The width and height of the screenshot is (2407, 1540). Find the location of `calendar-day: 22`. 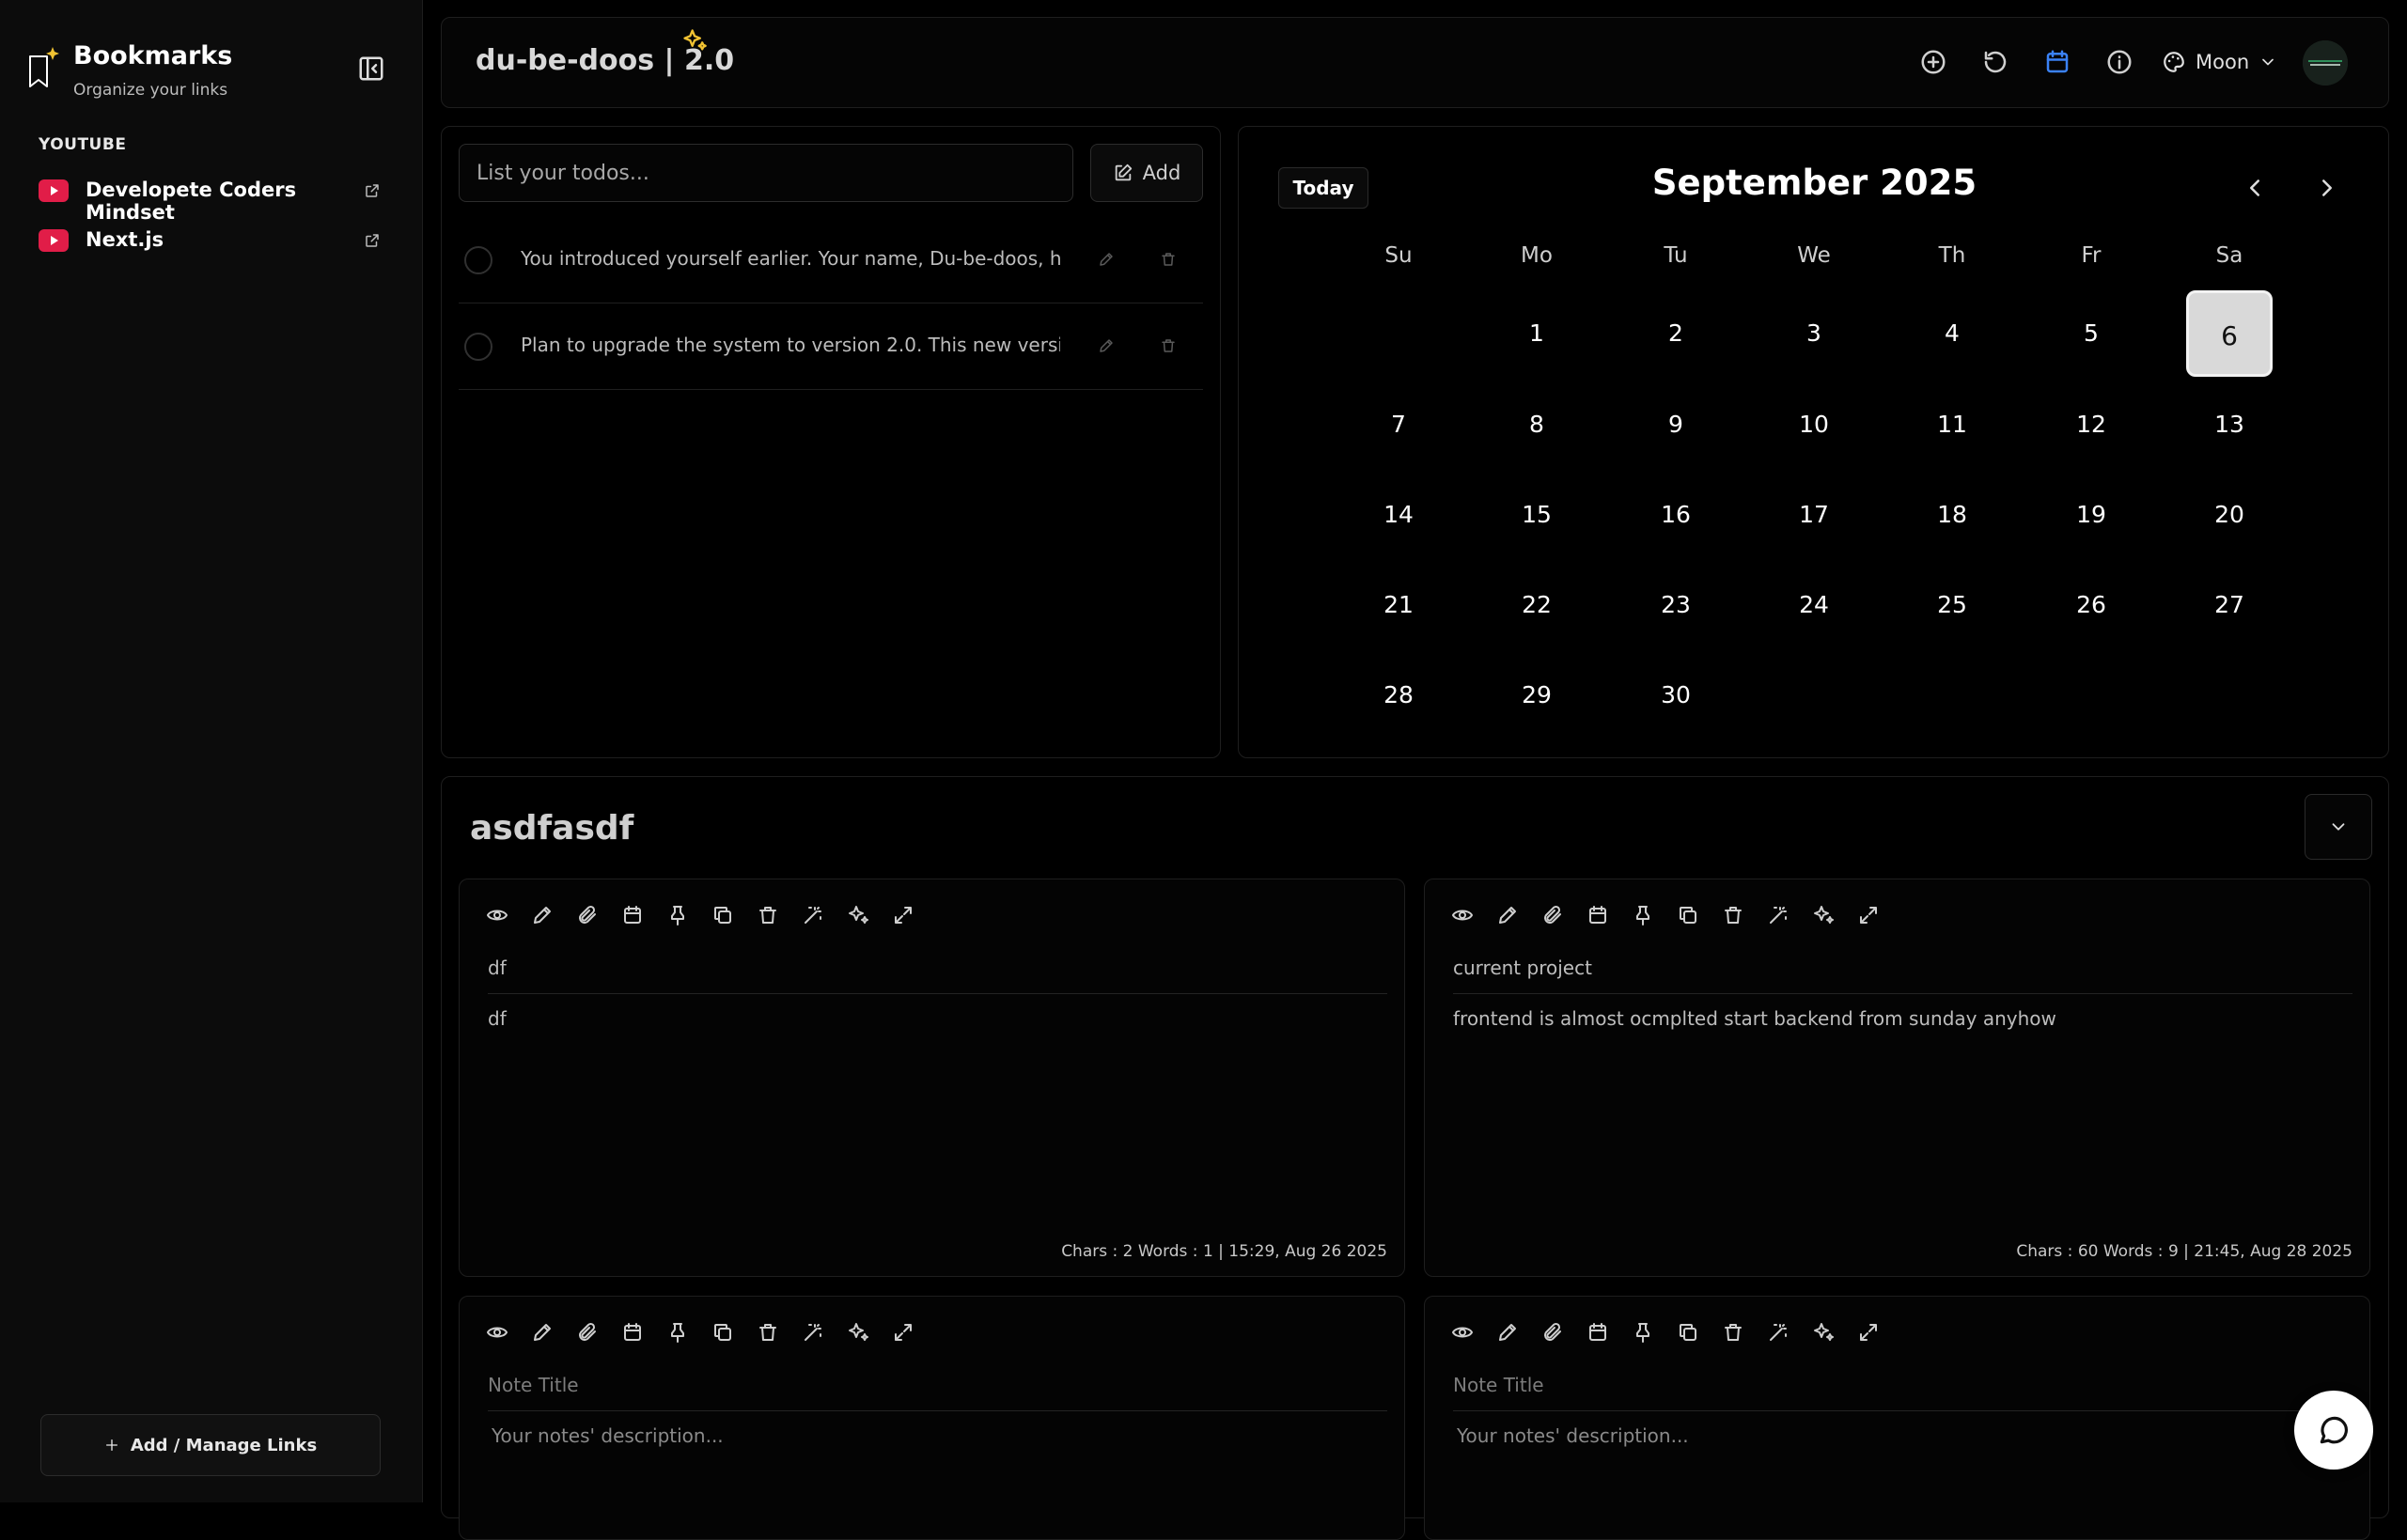

calendar-day: 22 is located at coordinates (1537, 605).